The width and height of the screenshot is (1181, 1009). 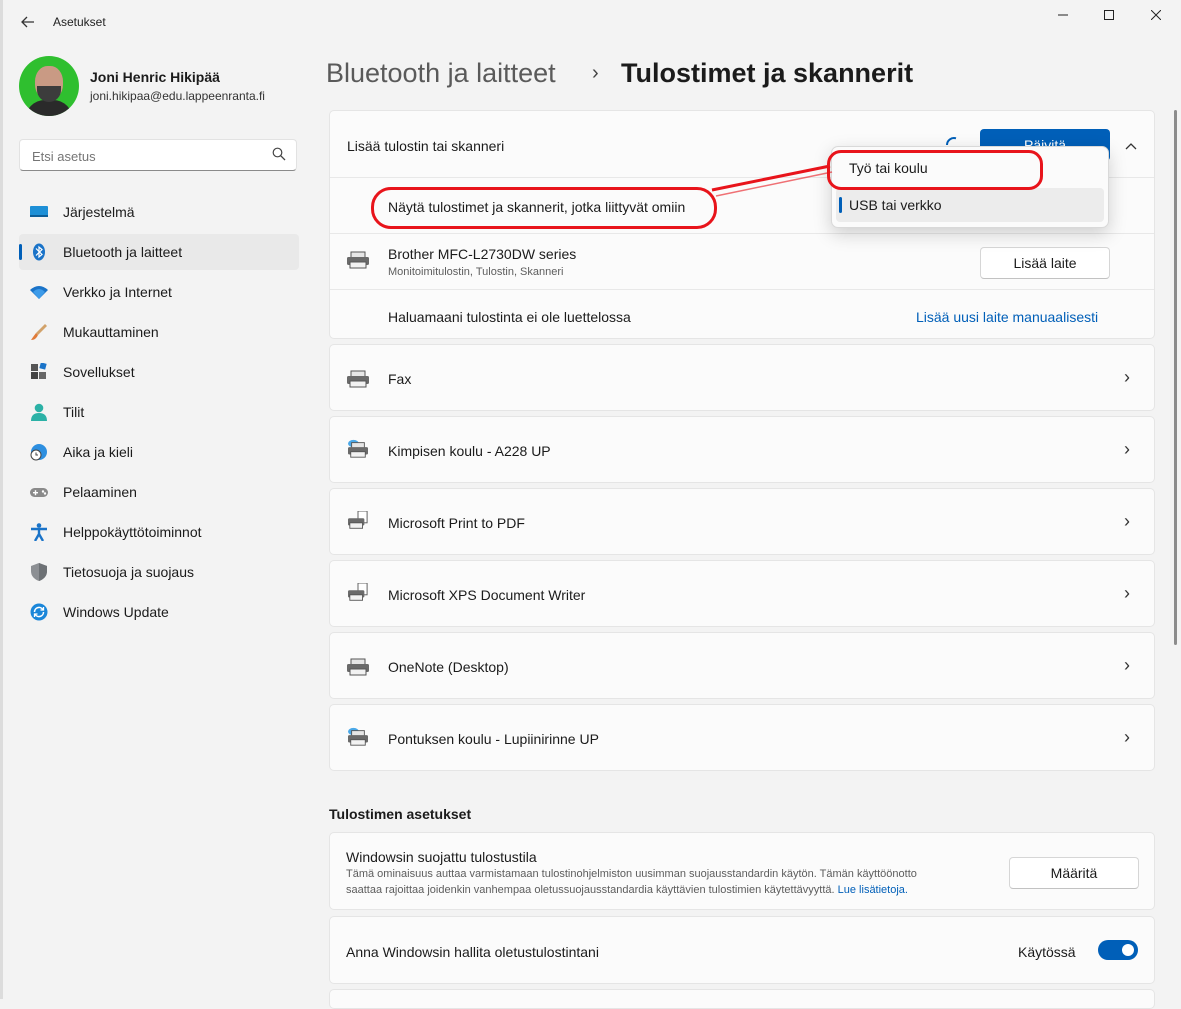 I want to click on search-input, so click(x=147, y=156).